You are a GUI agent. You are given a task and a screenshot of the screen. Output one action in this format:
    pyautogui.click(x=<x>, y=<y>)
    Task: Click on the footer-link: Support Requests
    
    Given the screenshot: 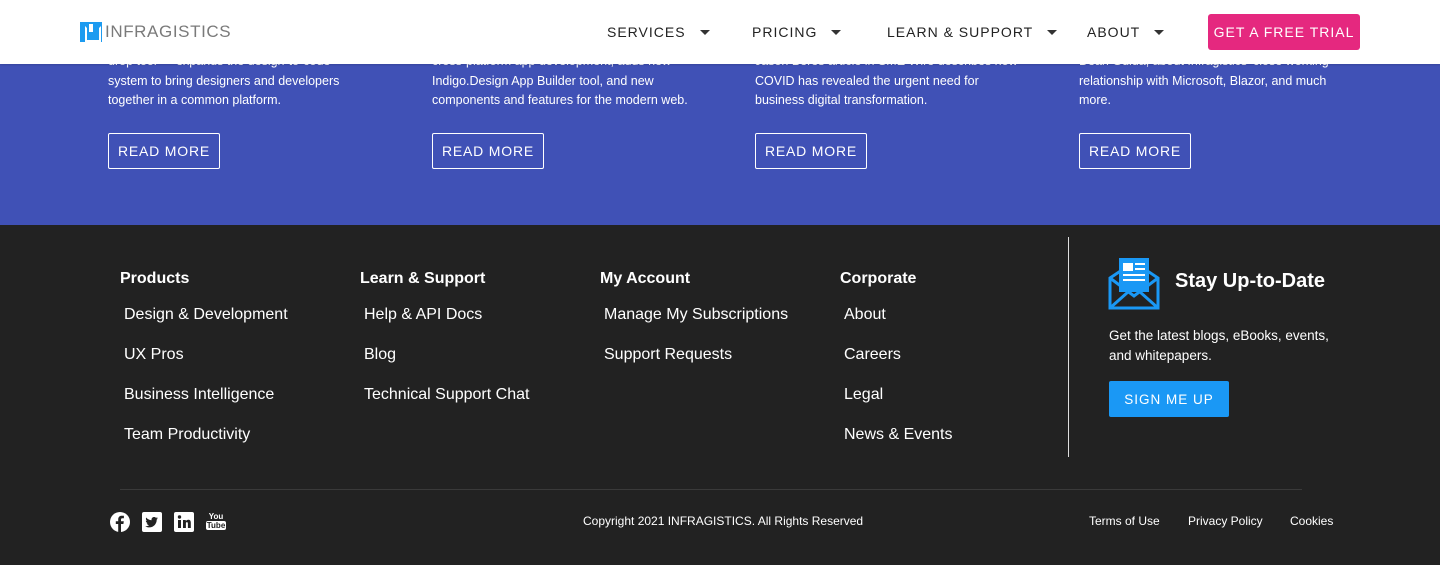 What is the action you would take?
    pyautogui.click(x=668, y=355)
    